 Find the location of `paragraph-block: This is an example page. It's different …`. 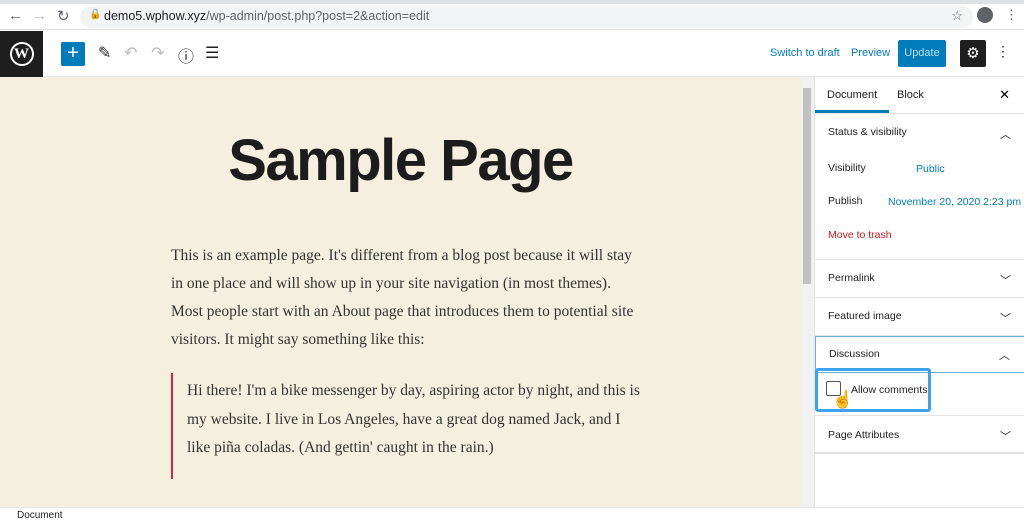

paragraph-block: This is an example page. It's different … is located at coordinates (406, 298).